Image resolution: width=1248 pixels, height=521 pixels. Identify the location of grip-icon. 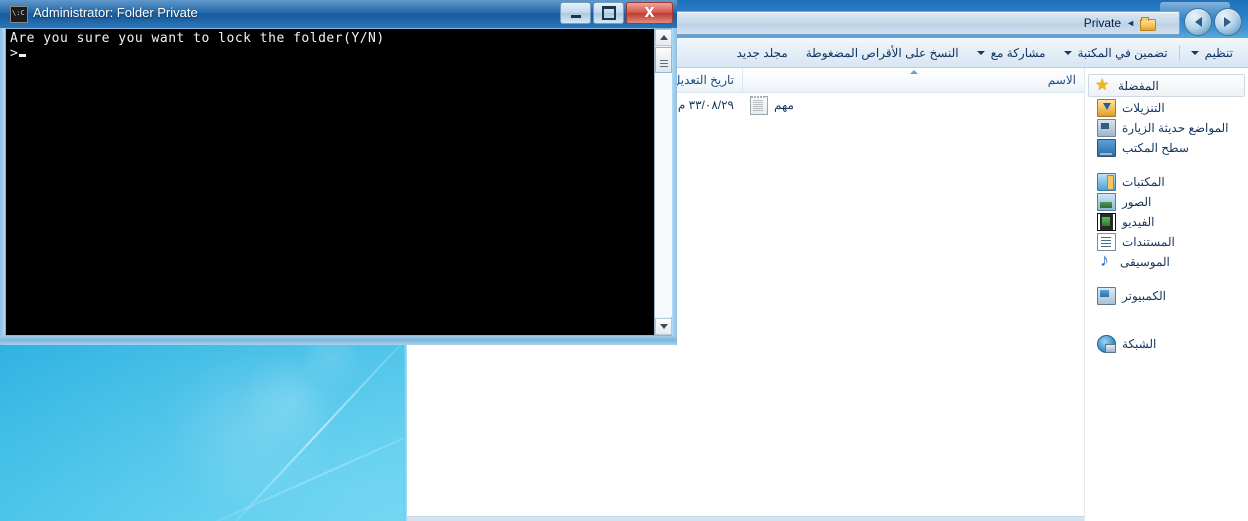
(663, 60).